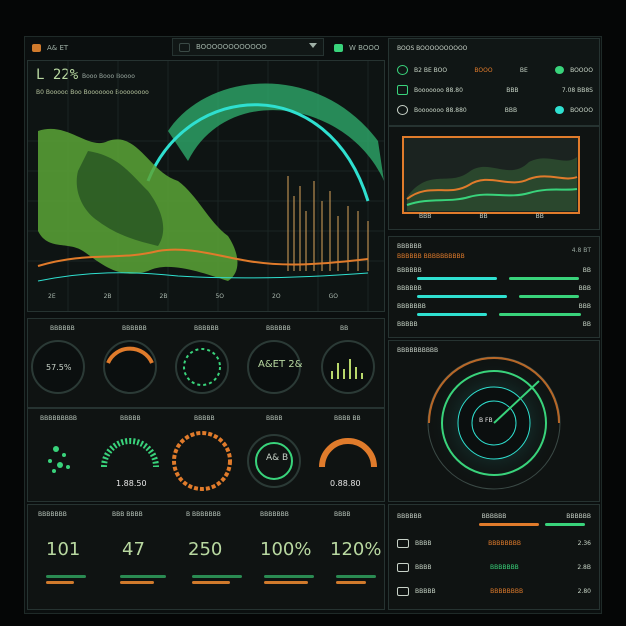 The image size is (626, 626). I want to click on stats-label: BBBBBB, so click(409, 288).